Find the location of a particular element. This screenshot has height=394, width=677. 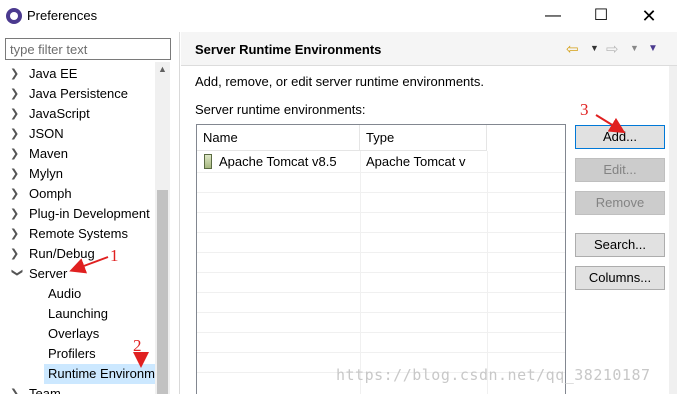

back-dropdown-icon: ▼ is located at coordinates (594, 48).